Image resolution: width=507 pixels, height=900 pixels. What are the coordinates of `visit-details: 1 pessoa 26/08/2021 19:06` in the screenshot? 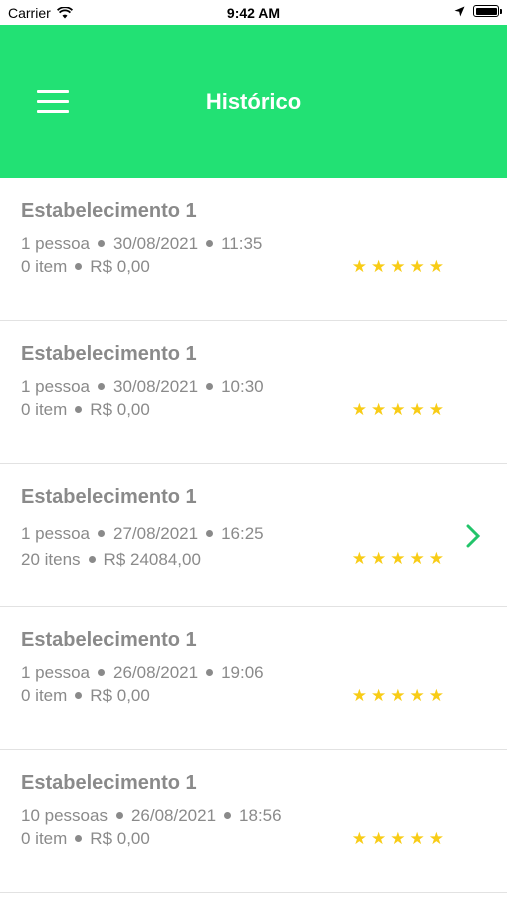 It's located at (142, 673).